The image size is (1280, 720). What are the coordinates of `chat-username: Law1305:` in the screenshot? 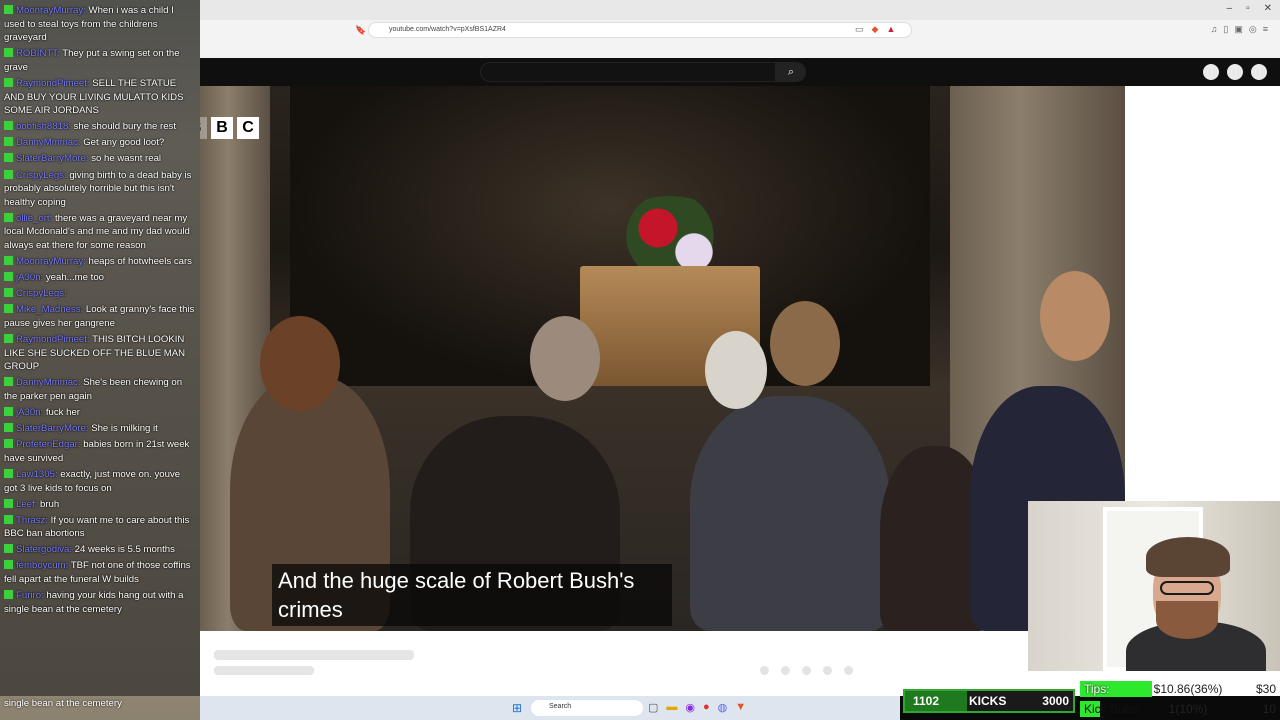 It's located at (37, 474).